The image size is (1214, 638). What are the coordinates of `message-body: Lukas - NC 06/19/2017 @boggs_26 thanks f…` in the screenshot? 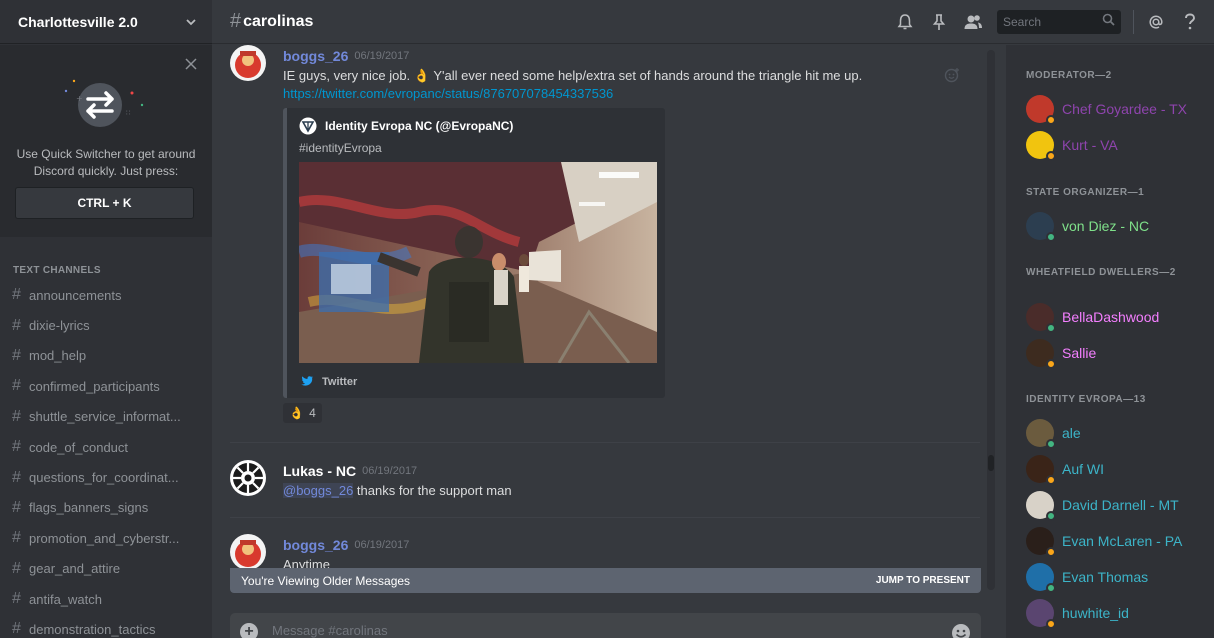 It's located at (628, 480).